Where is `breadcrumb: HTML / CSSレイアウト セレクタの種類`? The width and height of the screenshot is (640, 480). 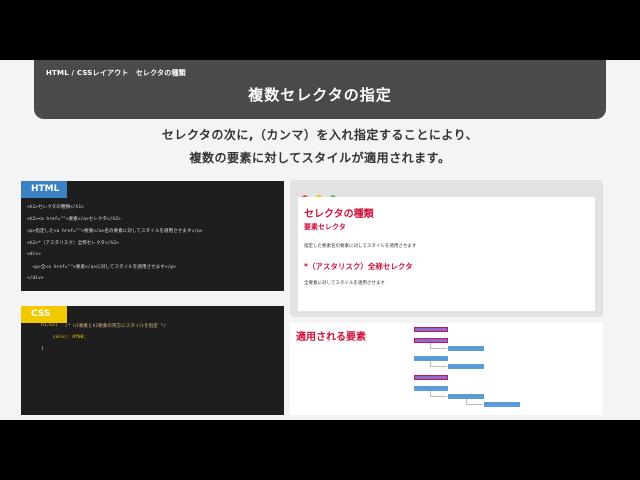 breadcrumb: HTML / CSSレイアウト セレクタの種類 is located at coordinates (116, 73).